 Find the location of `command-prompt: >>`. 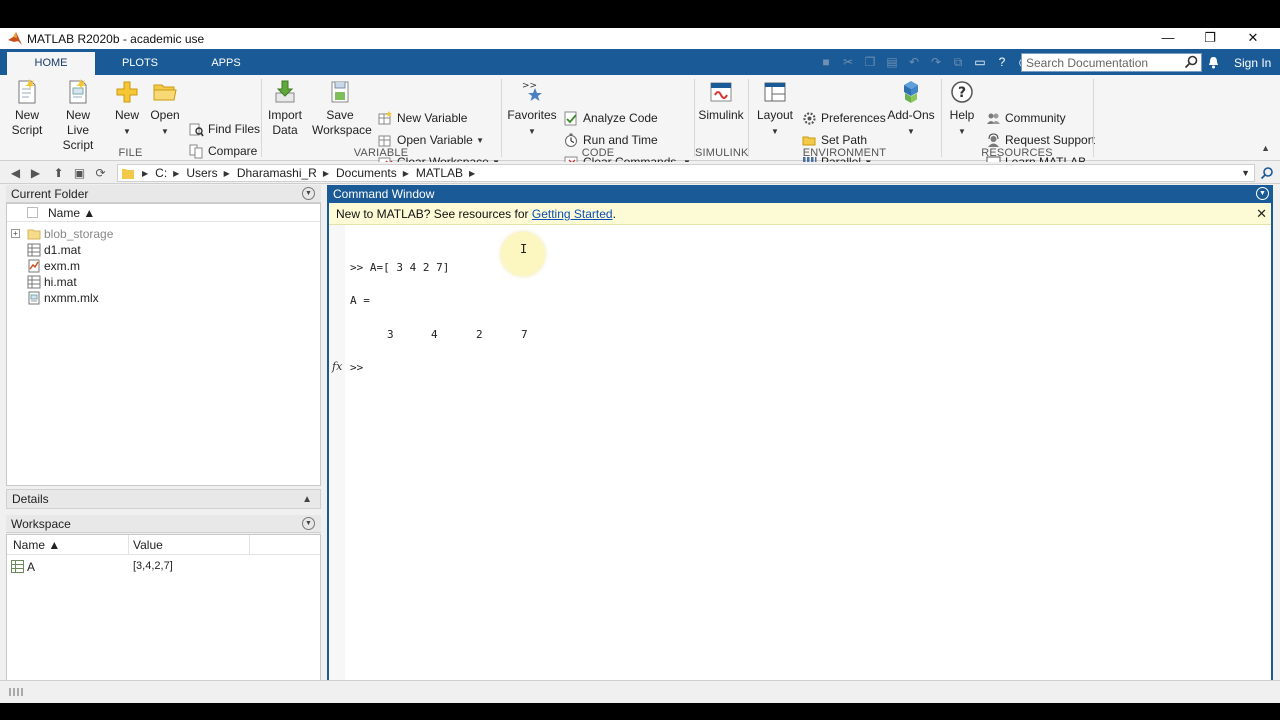

command-prompt: >> is located at coordinates (356, 367).